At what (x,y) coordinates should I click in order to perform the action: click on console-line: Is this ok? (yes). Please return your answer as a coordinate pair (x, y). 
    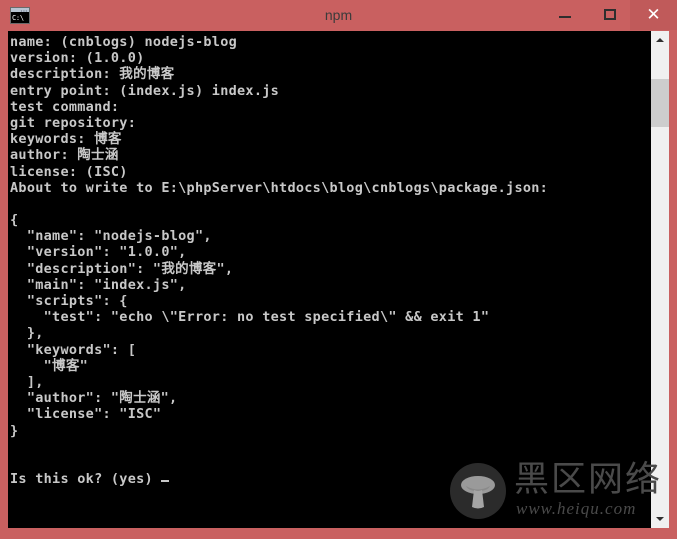
    Looking at the image, I should click on (330, 479).